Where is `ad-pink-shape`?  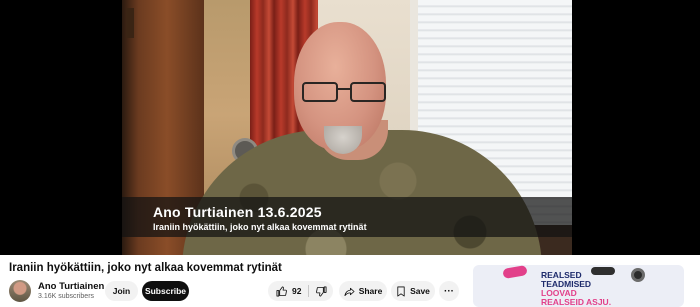 ad-pink-shape is located at coordinates (515, 272).